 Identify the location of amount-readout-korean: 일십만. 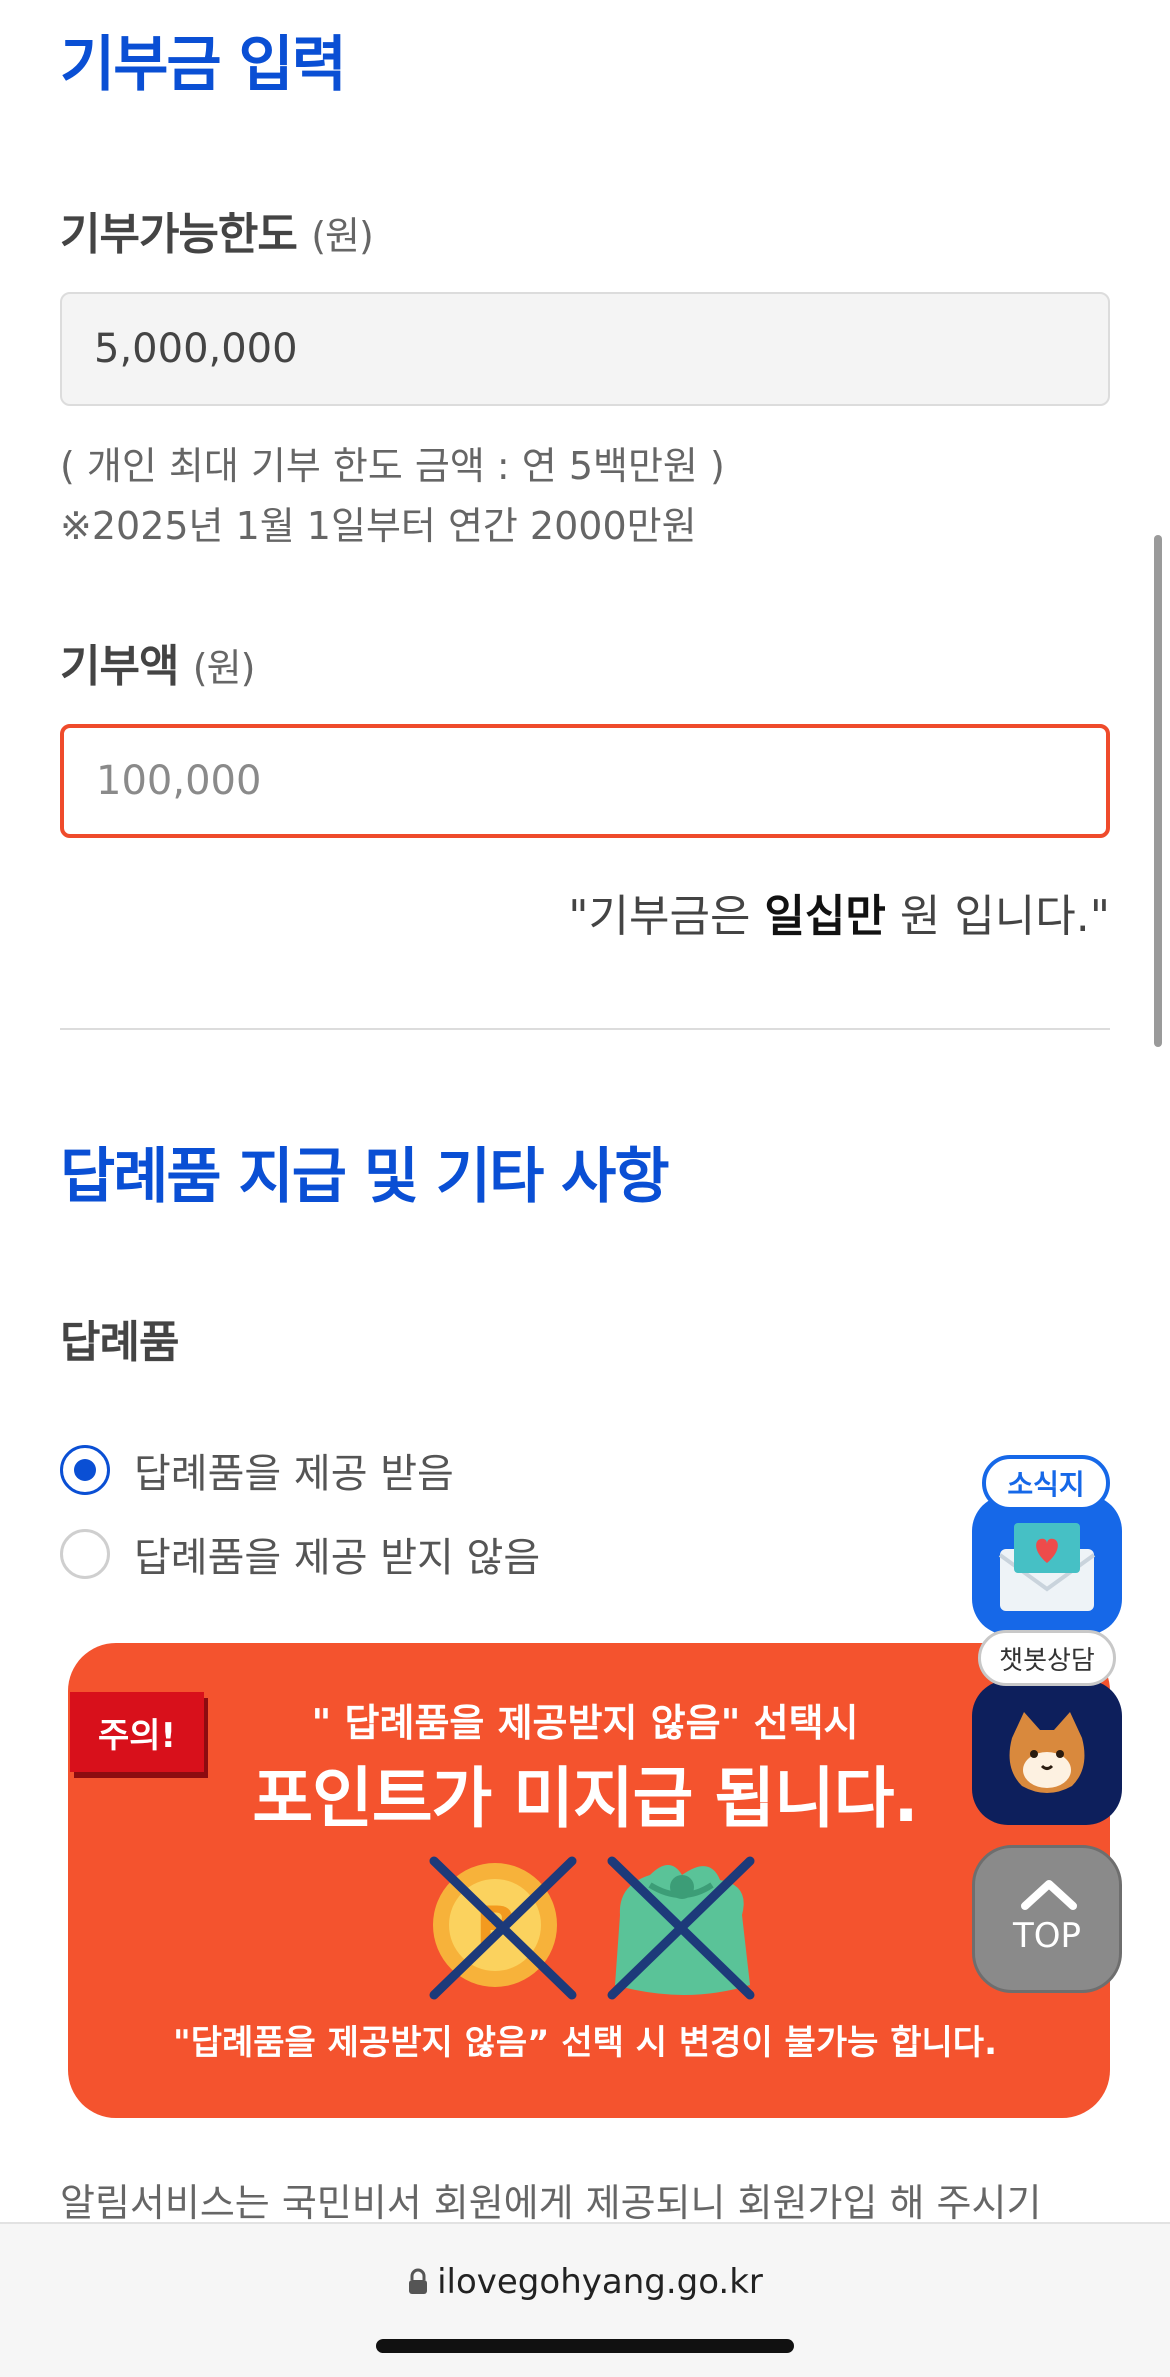
(825, 916).